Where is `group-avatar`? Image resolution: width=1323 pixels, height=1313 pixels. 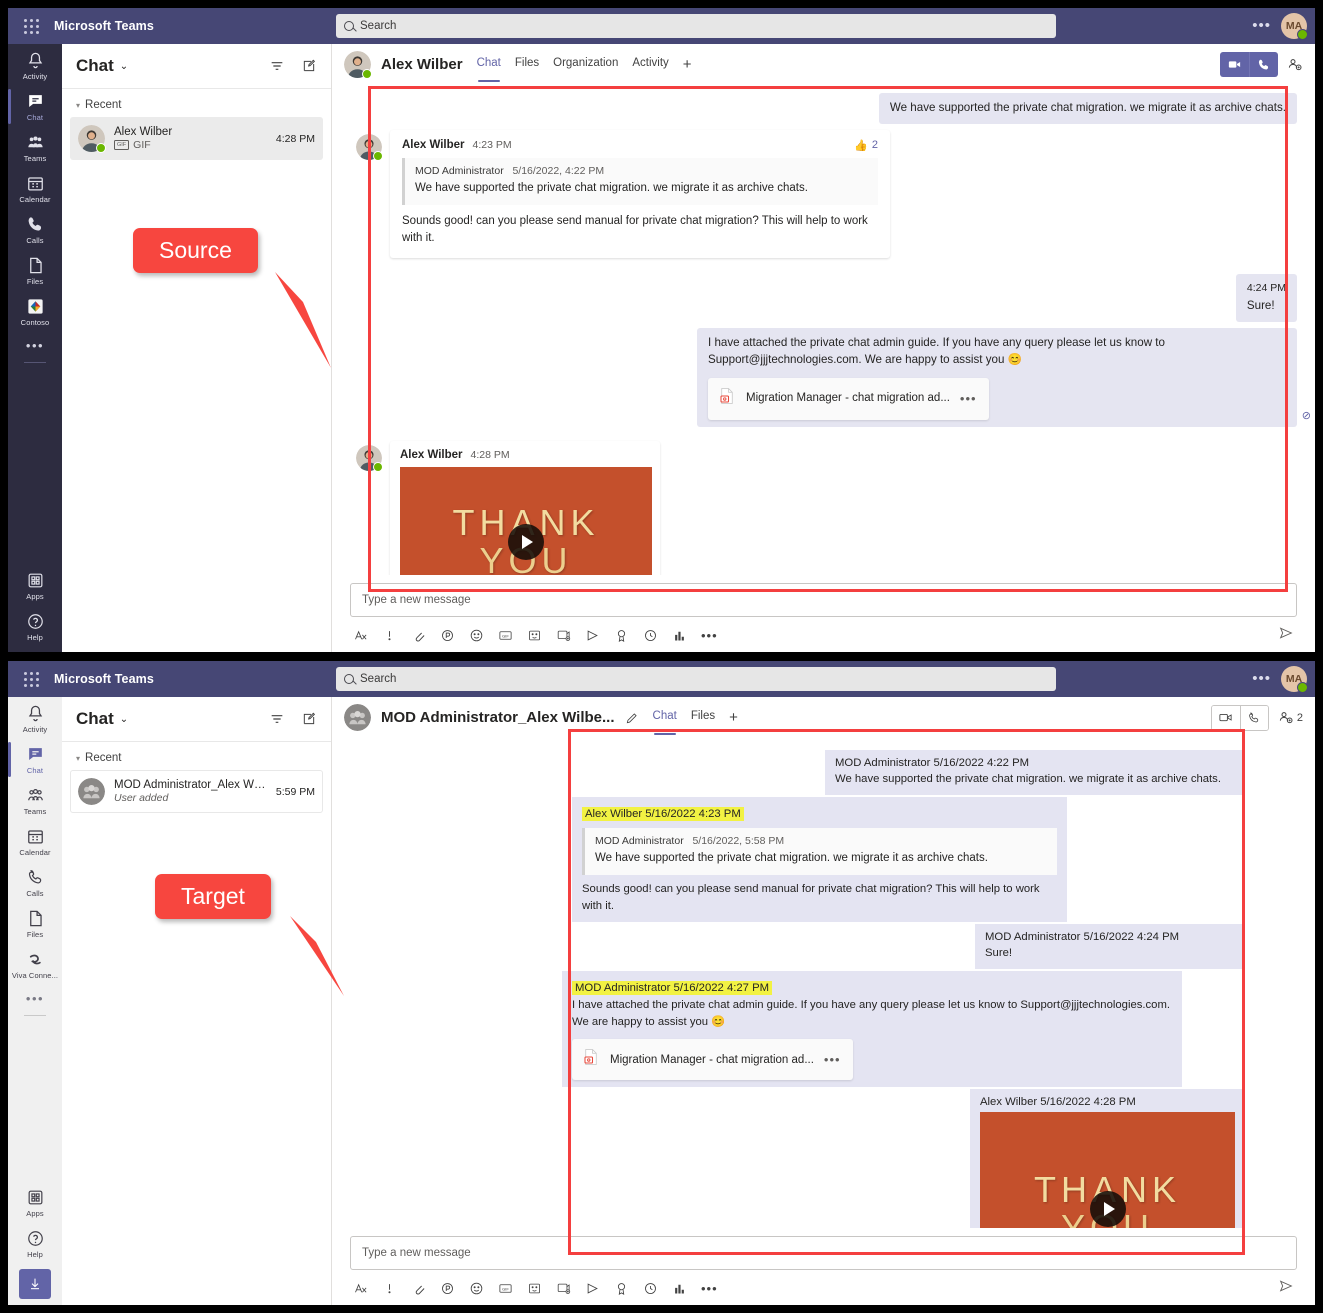 group-avatar is located at coordinates (357, 717).